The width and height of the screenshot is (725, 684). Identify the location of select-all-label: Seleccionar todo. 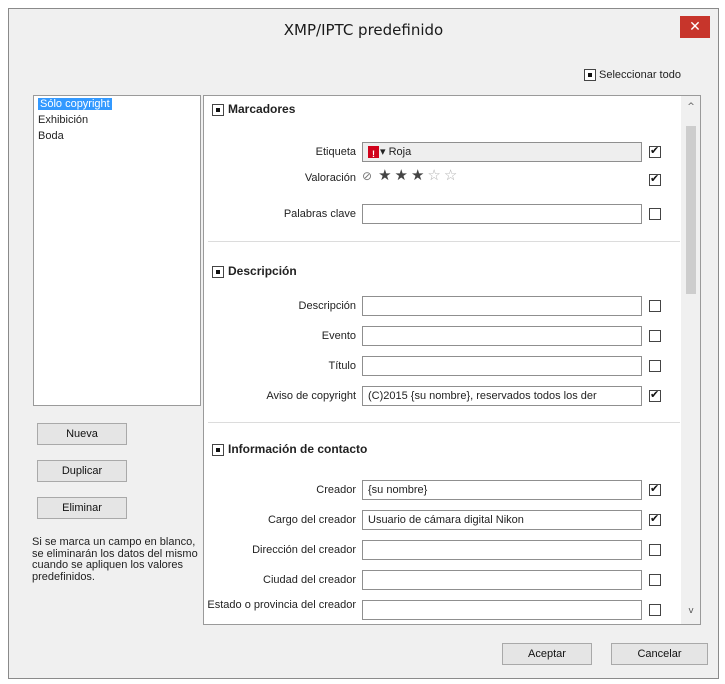
(640, 75).